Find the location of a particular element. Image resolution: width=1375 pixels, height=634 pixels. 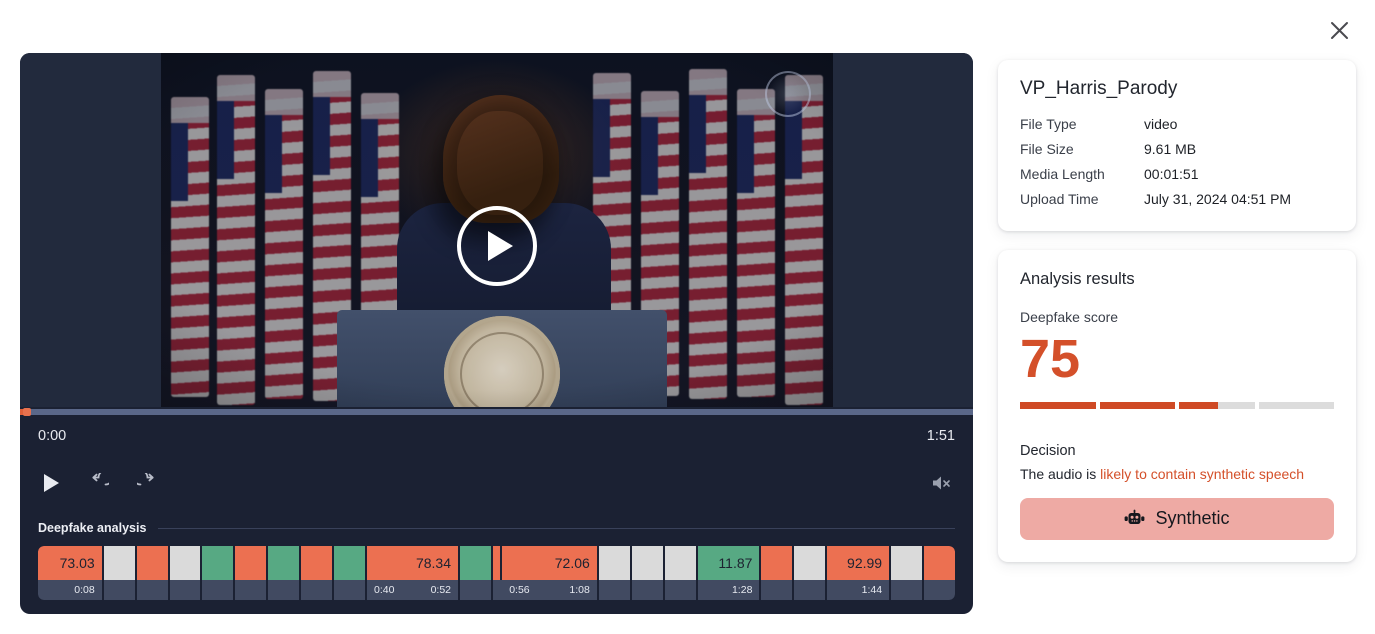

progress-handle is located at coordinates (27, 411).